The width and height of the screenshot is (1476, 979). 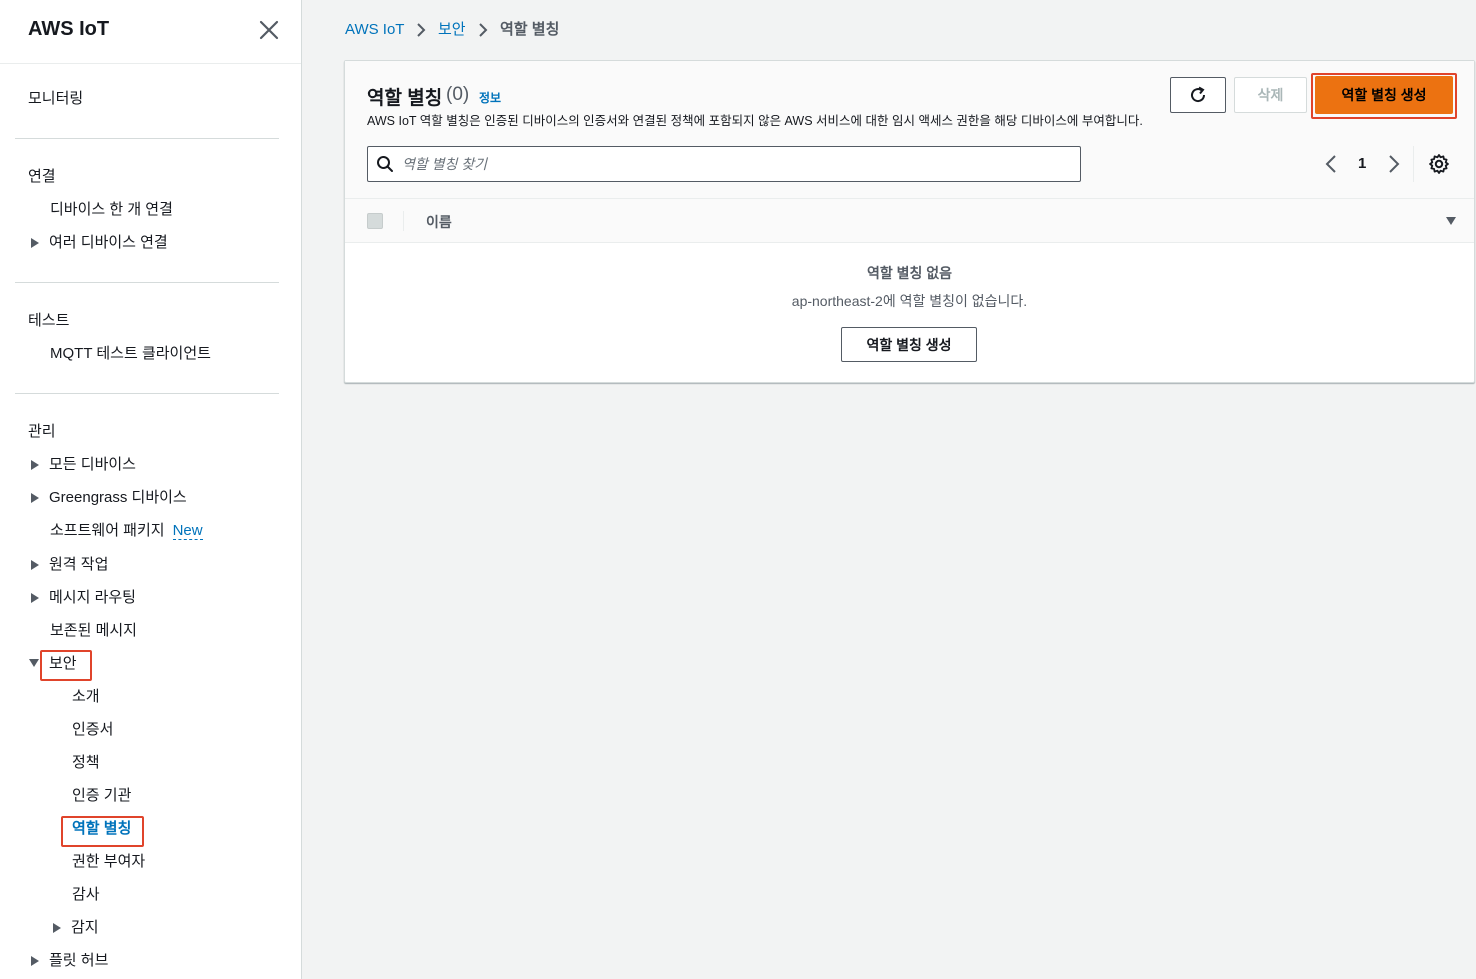 I want to click on sidebar-item-certificates: 인증서, so click(x=92, y=730).